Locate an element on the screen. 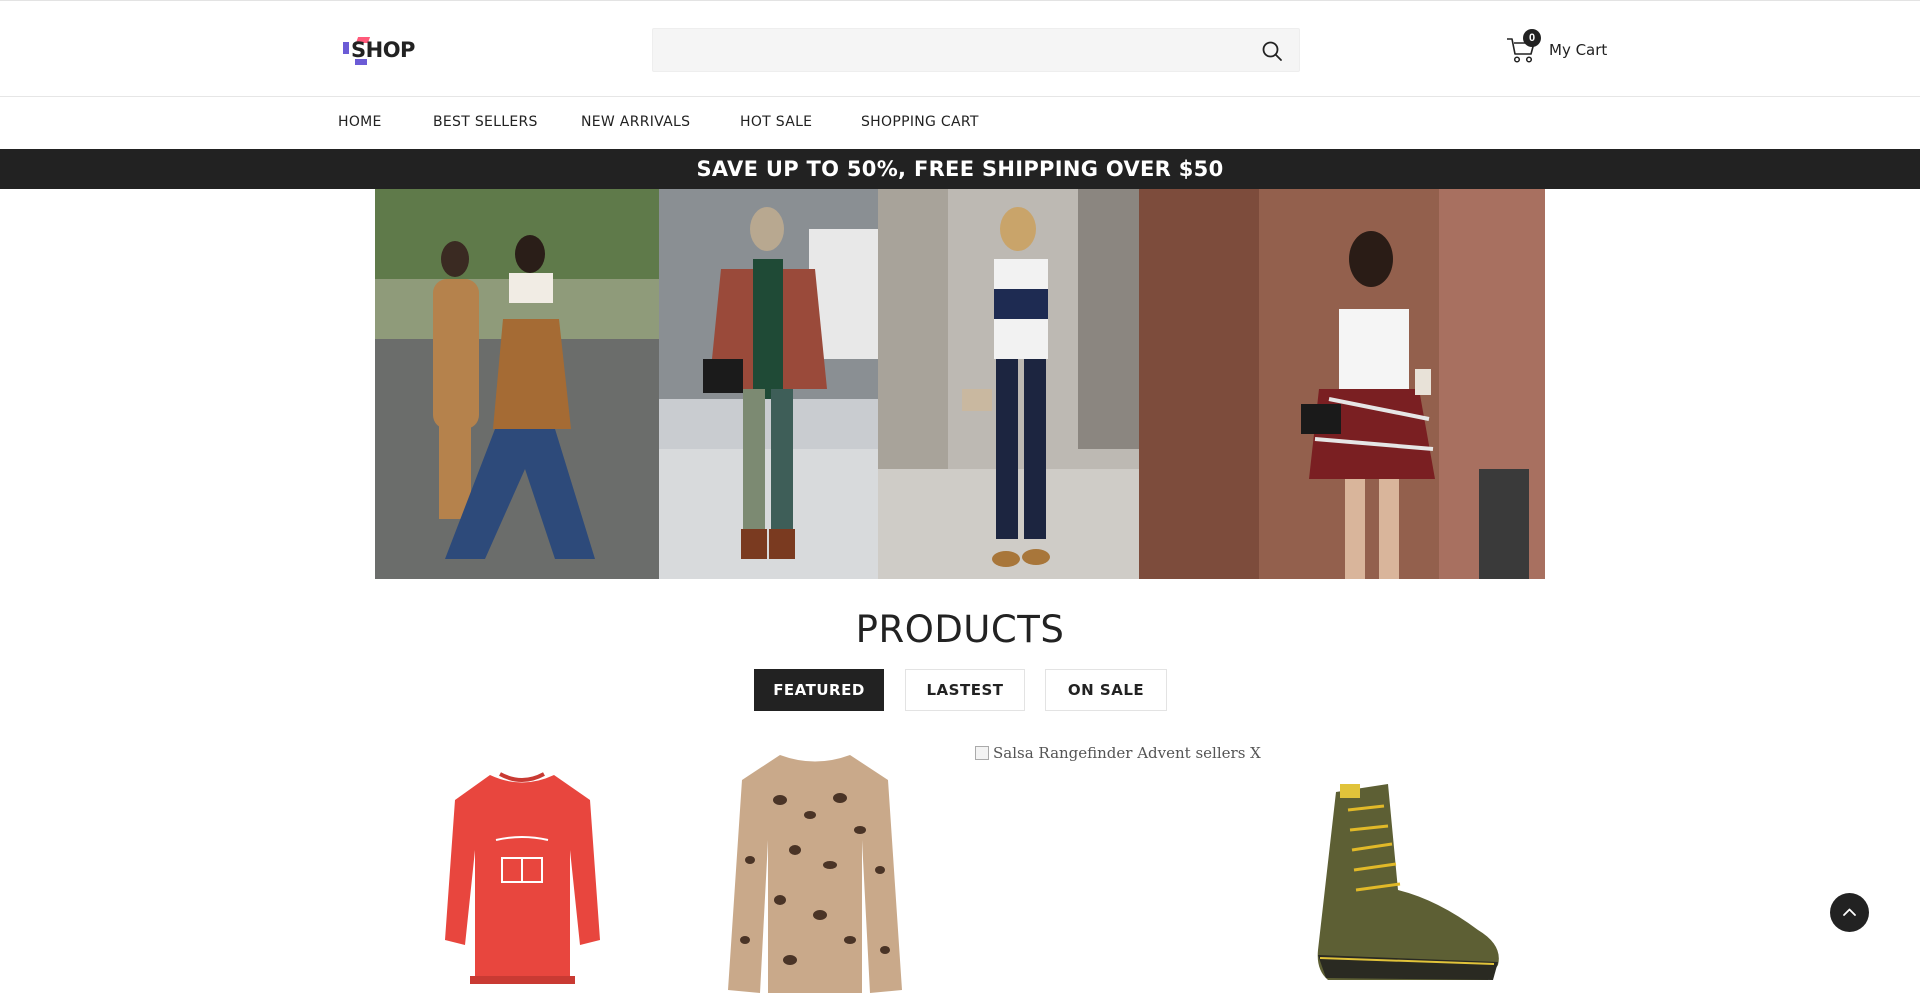 The height and width of the screenshot is (993, 1920). tab-featured: FEATURED is located at coordinates (819, 690).